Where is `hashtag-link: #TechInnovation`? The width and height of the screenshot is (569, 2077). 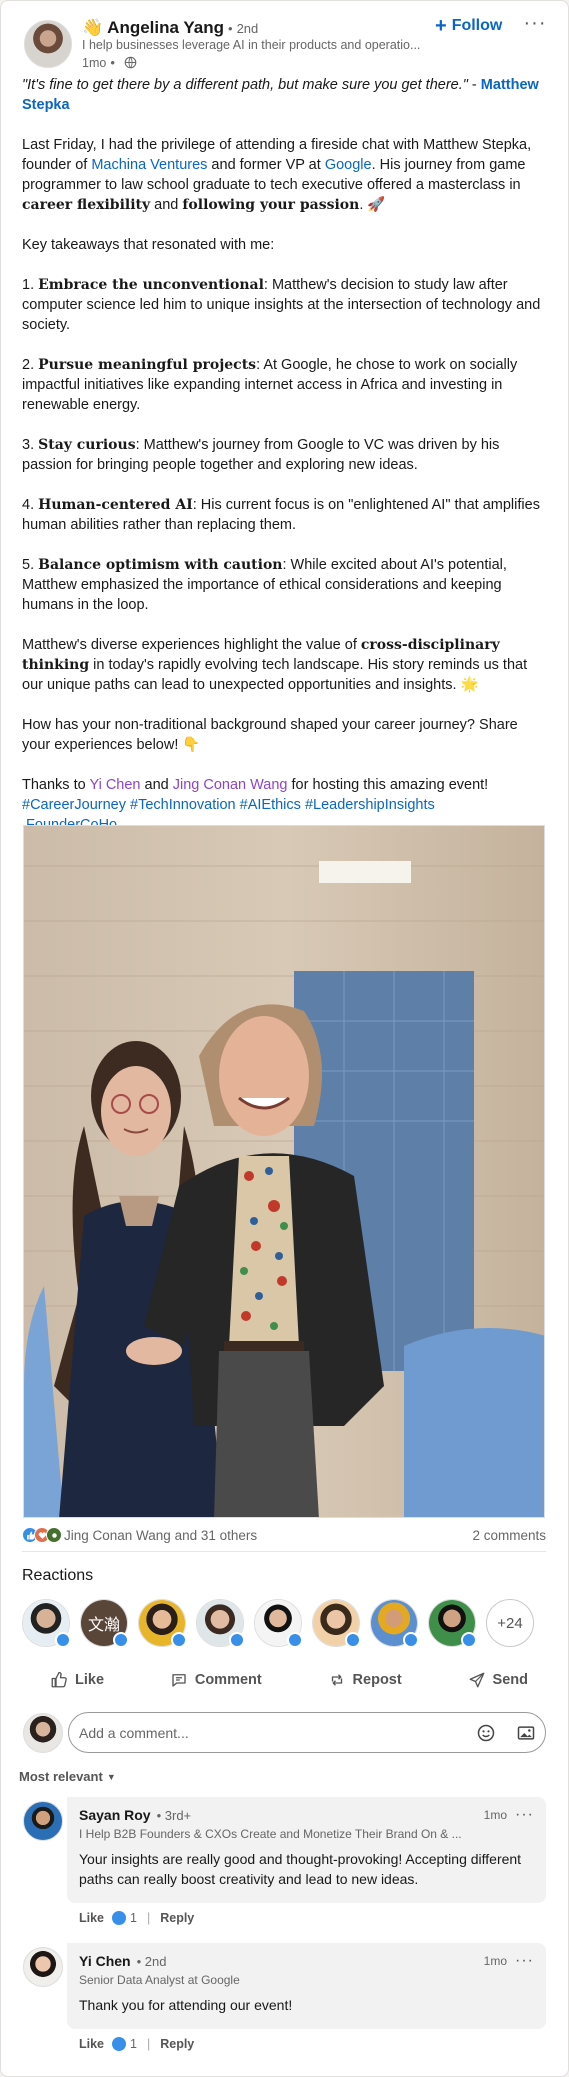 hashtag-link: #TechInnovation is located at coordinates (183, 805).